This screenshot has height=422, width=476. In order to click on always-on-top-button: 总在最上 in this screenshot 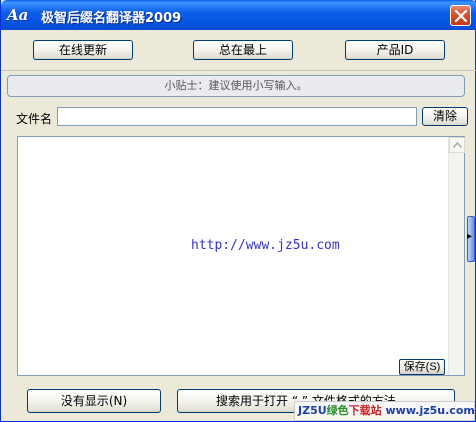, I will do `click(243, 50)`.